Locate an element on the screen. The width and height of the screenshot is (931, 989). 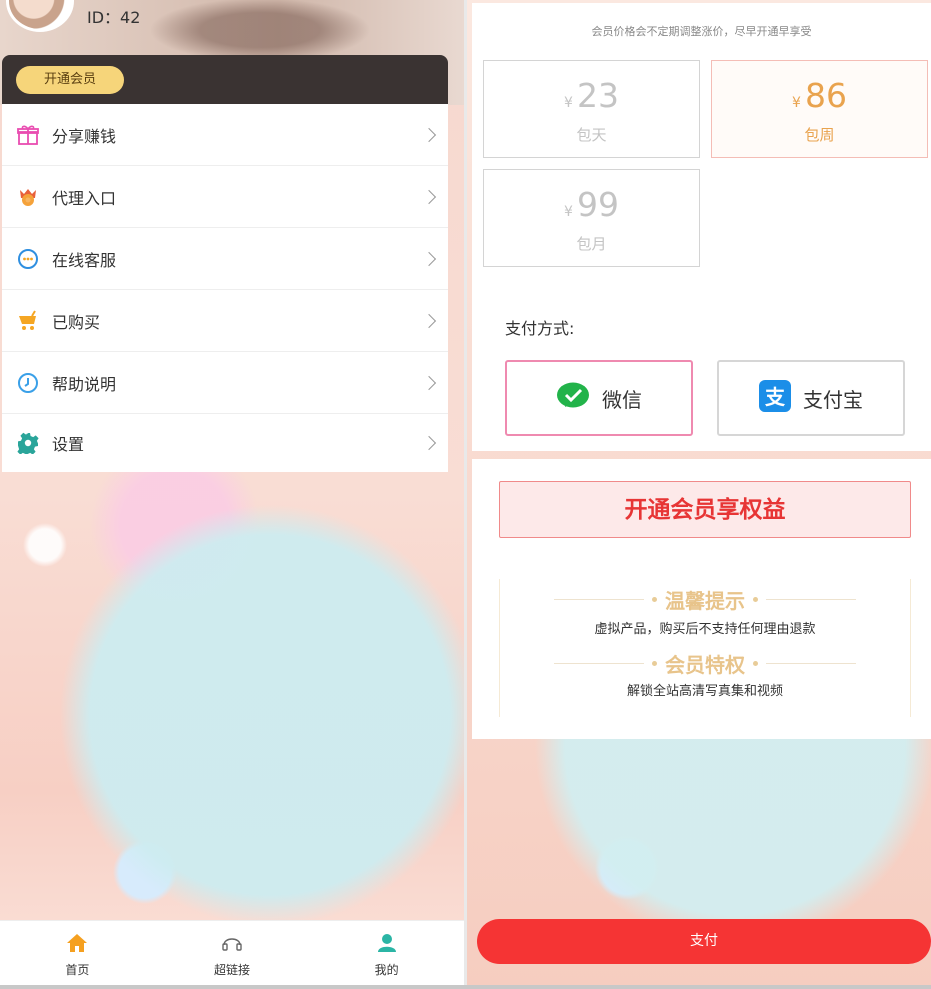
menu-item-label: 代理入口 is located at coordinates (84, 198).